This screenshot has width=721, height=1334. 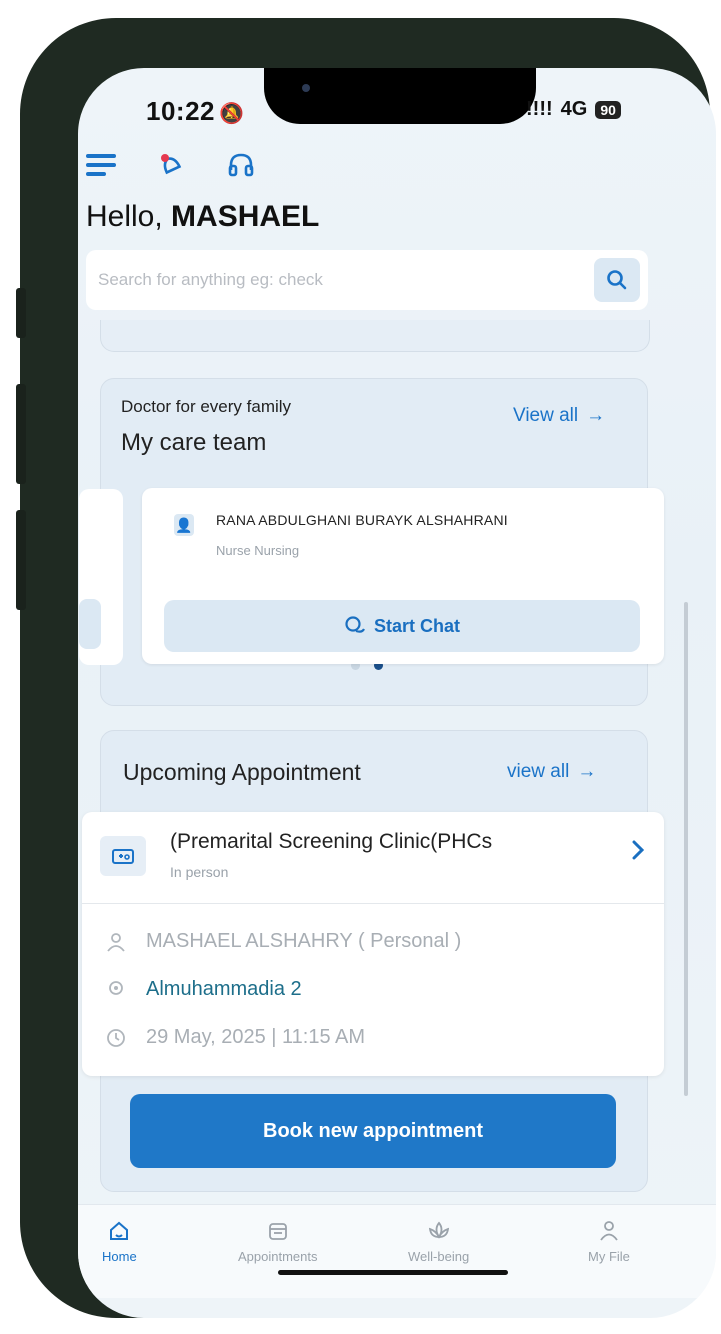 What do you see at coordinates (686, 849) in the screenshot?
I see `scrollbar` at bounding box center [686, 849].